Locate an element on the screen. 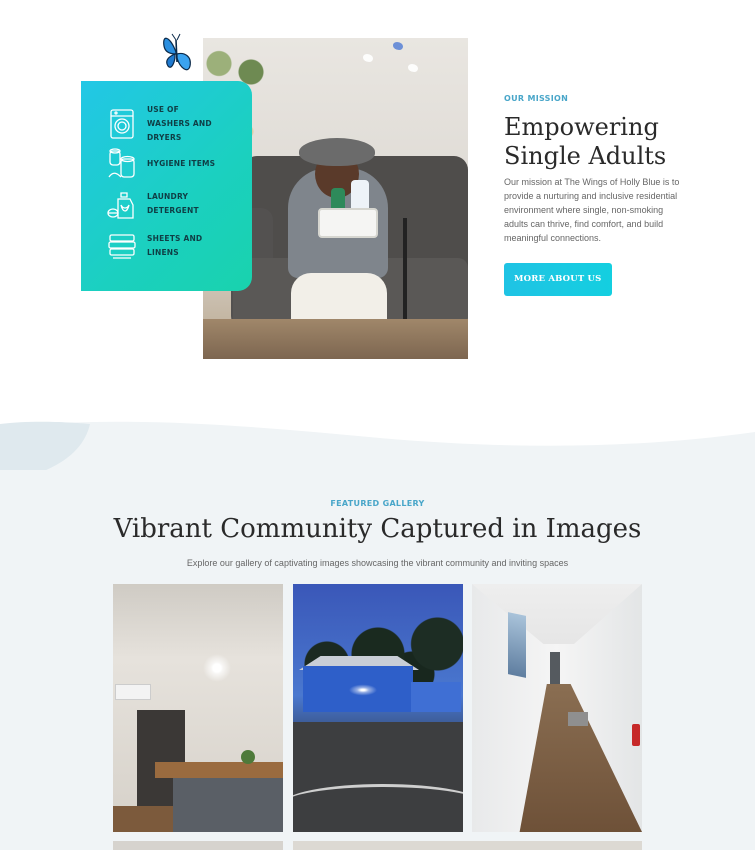 The image size is (755, 850). detergent-bottle-icon is located at coordinates (120, 205).